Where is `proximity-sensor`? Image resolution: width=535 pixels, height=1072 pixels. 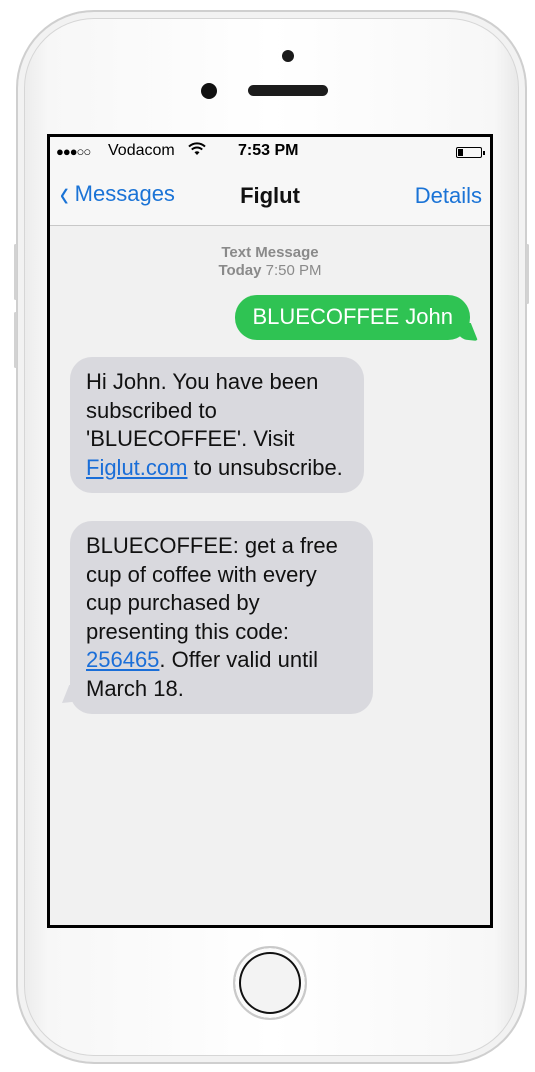 proximity-sensor is located at coordinates (209, 91).